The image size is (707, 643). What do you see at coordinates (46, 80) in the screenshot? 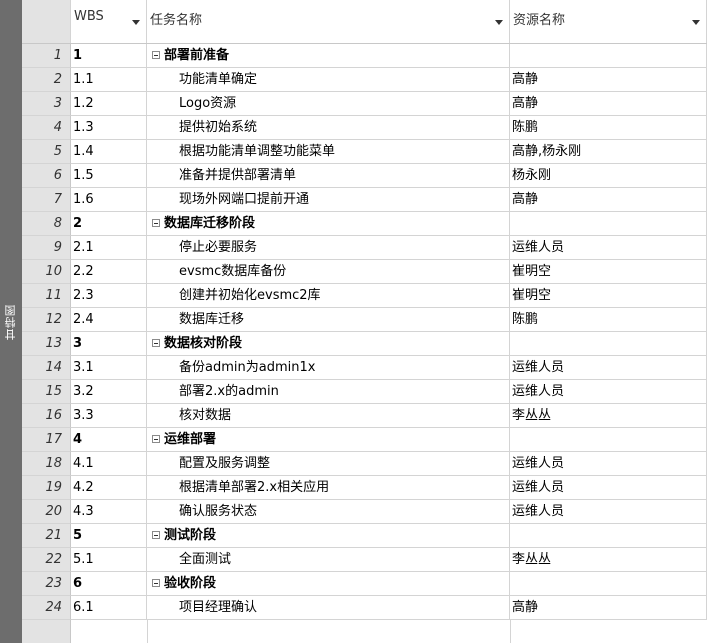
I see `row-number: 2` at bounding box center [46, 80].